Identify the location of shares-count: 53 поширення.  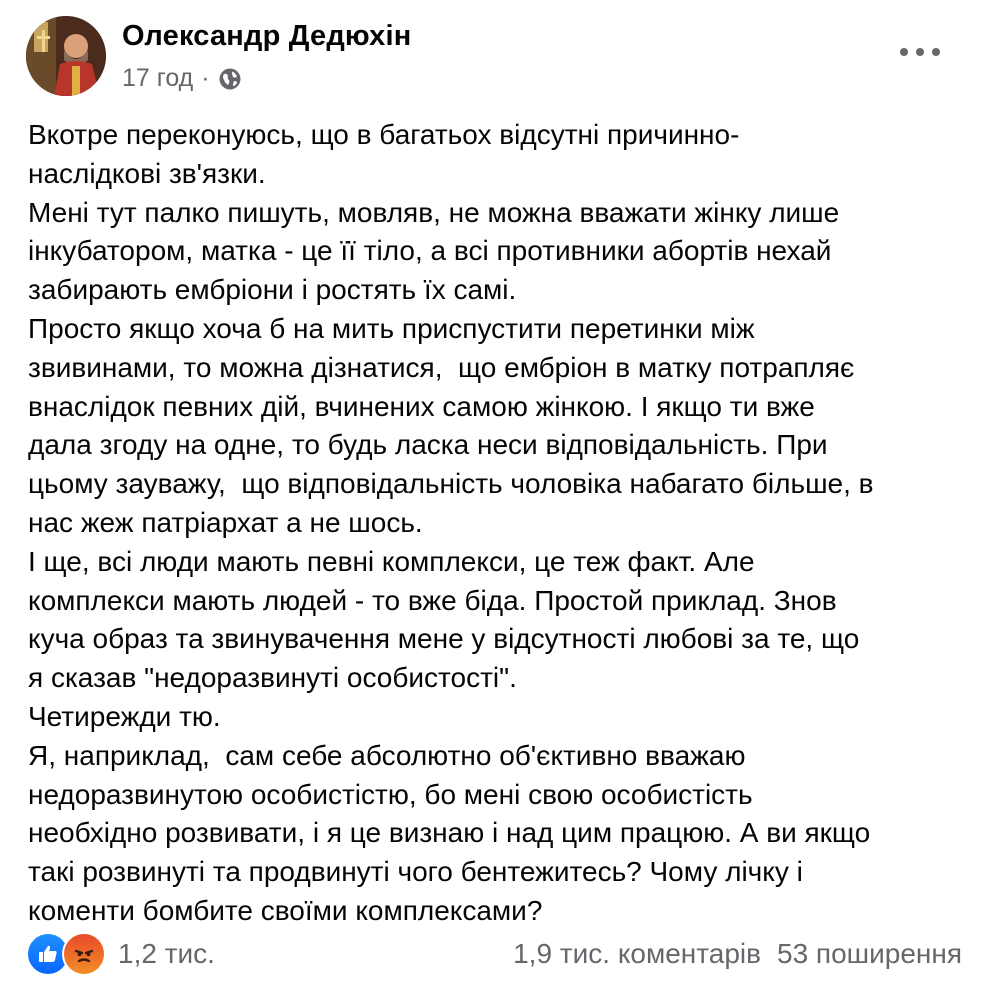
(869, 954).